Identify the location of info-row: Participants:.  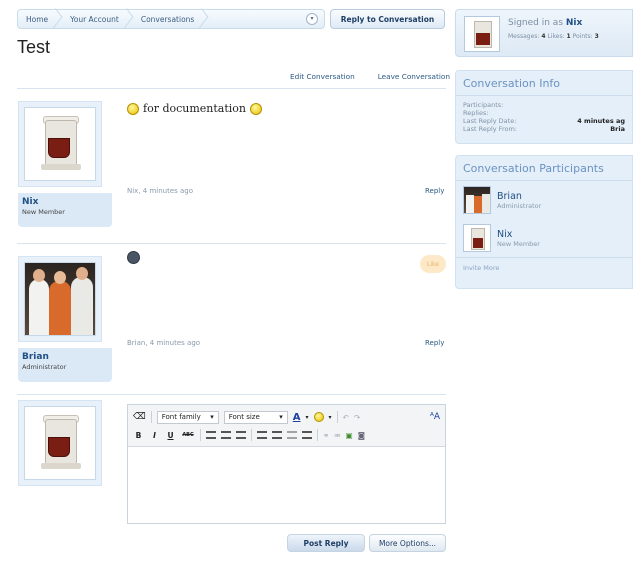
(483, 105).